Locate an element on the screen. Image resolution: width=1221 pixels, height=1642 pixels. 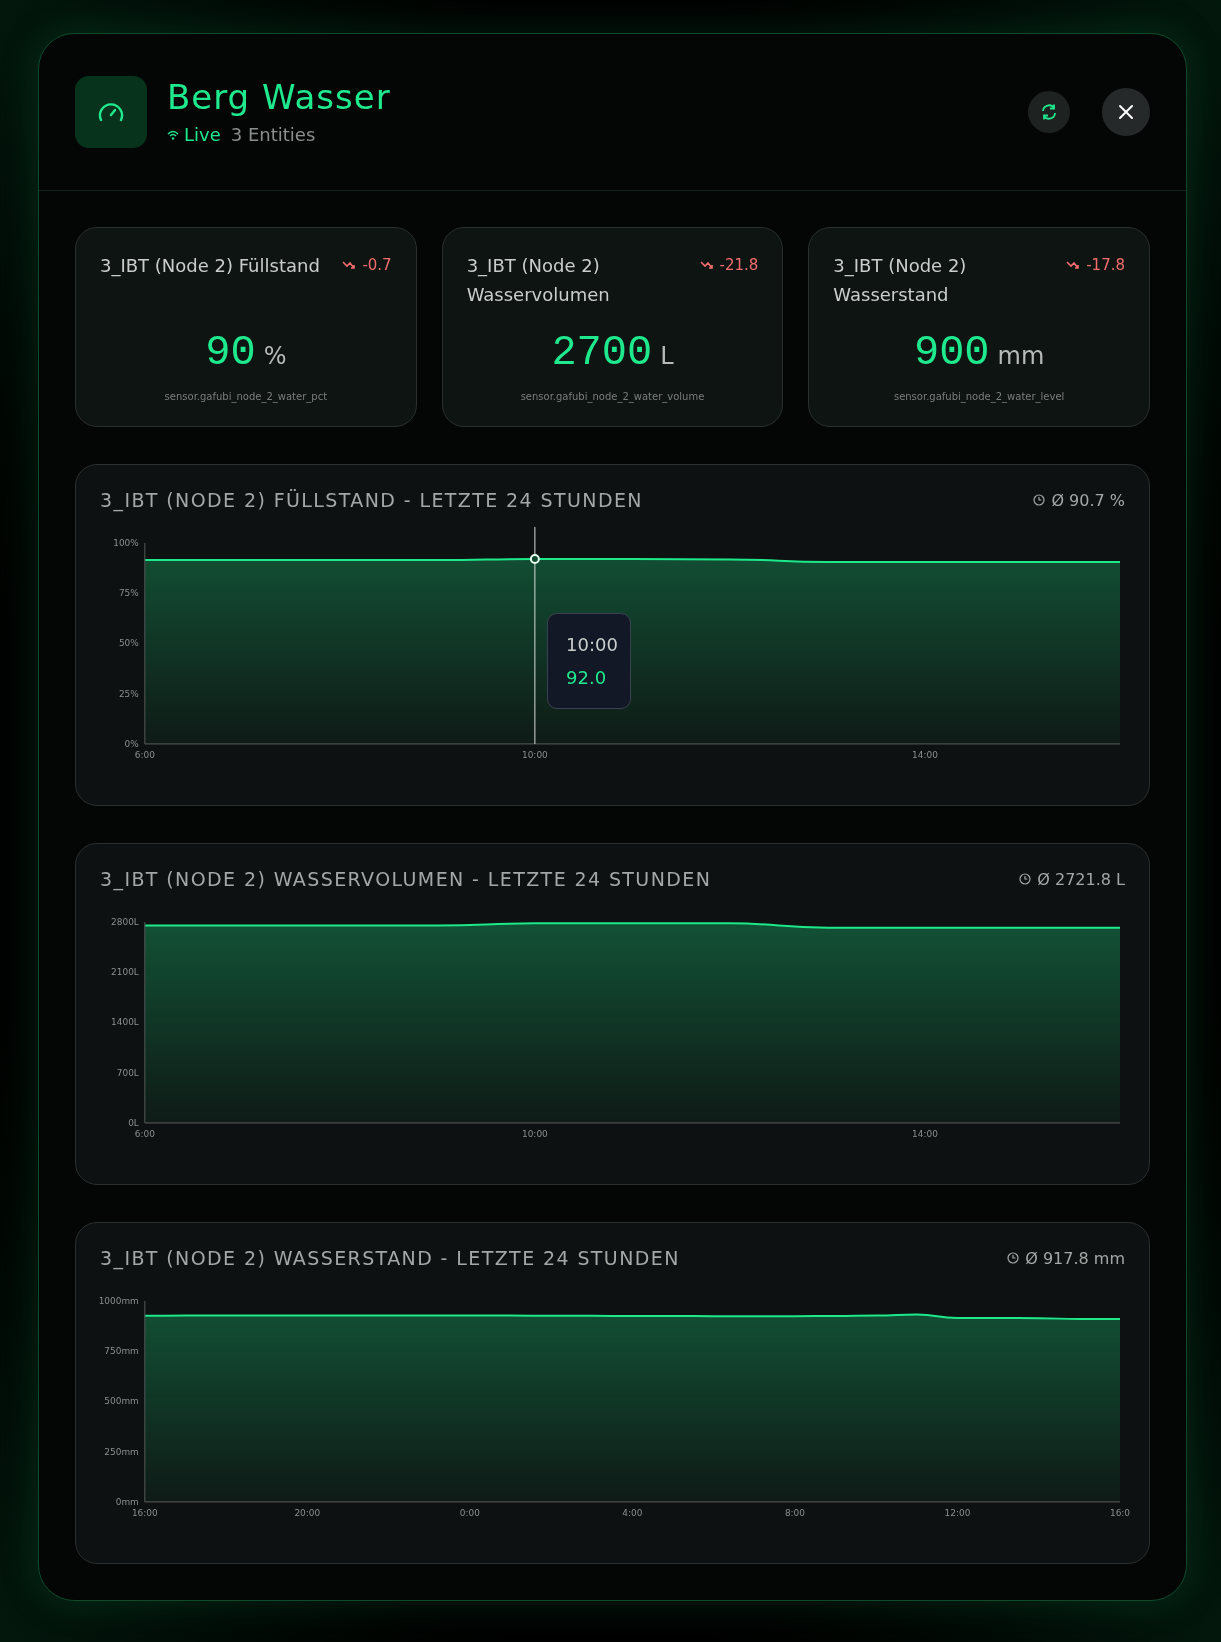
gauge-icon is located at coordinates (111, 112).